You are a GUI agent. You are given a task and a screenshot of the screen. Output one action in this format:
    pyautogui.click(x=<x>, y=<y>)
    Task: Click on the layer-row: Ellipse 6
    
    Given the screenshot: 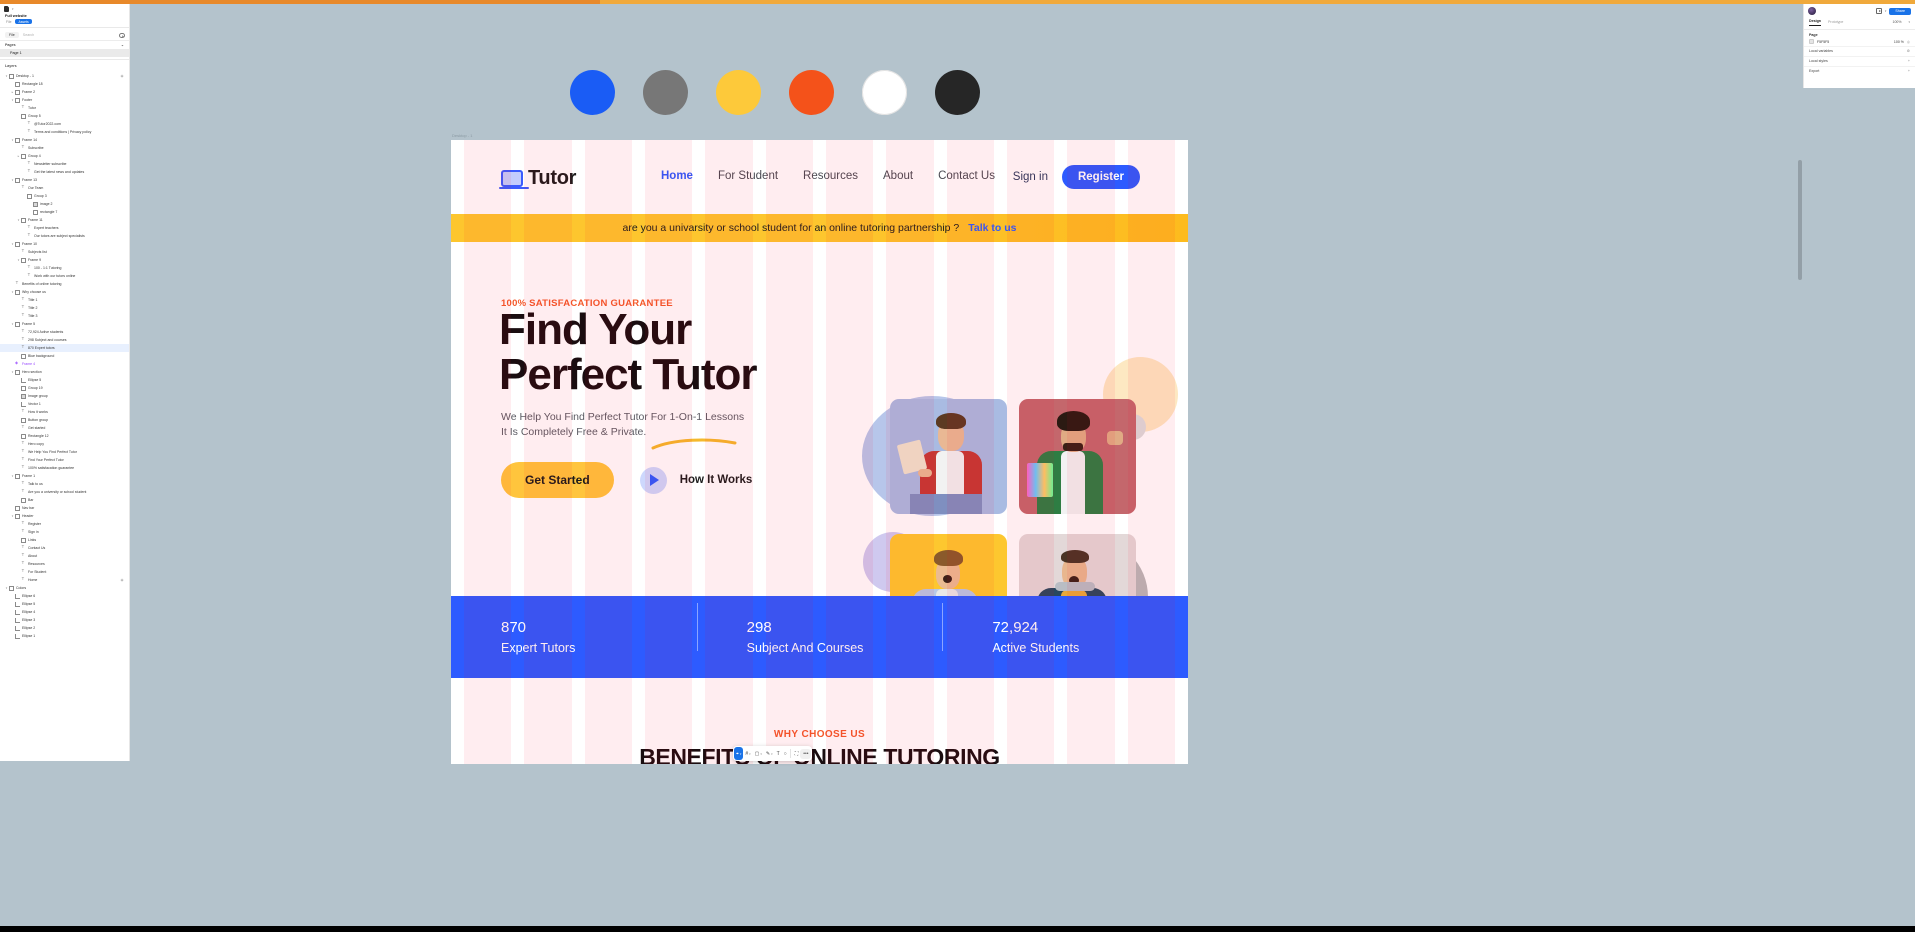 What is the action you would take?
    pyautogui.click(x=64, y=596)
    